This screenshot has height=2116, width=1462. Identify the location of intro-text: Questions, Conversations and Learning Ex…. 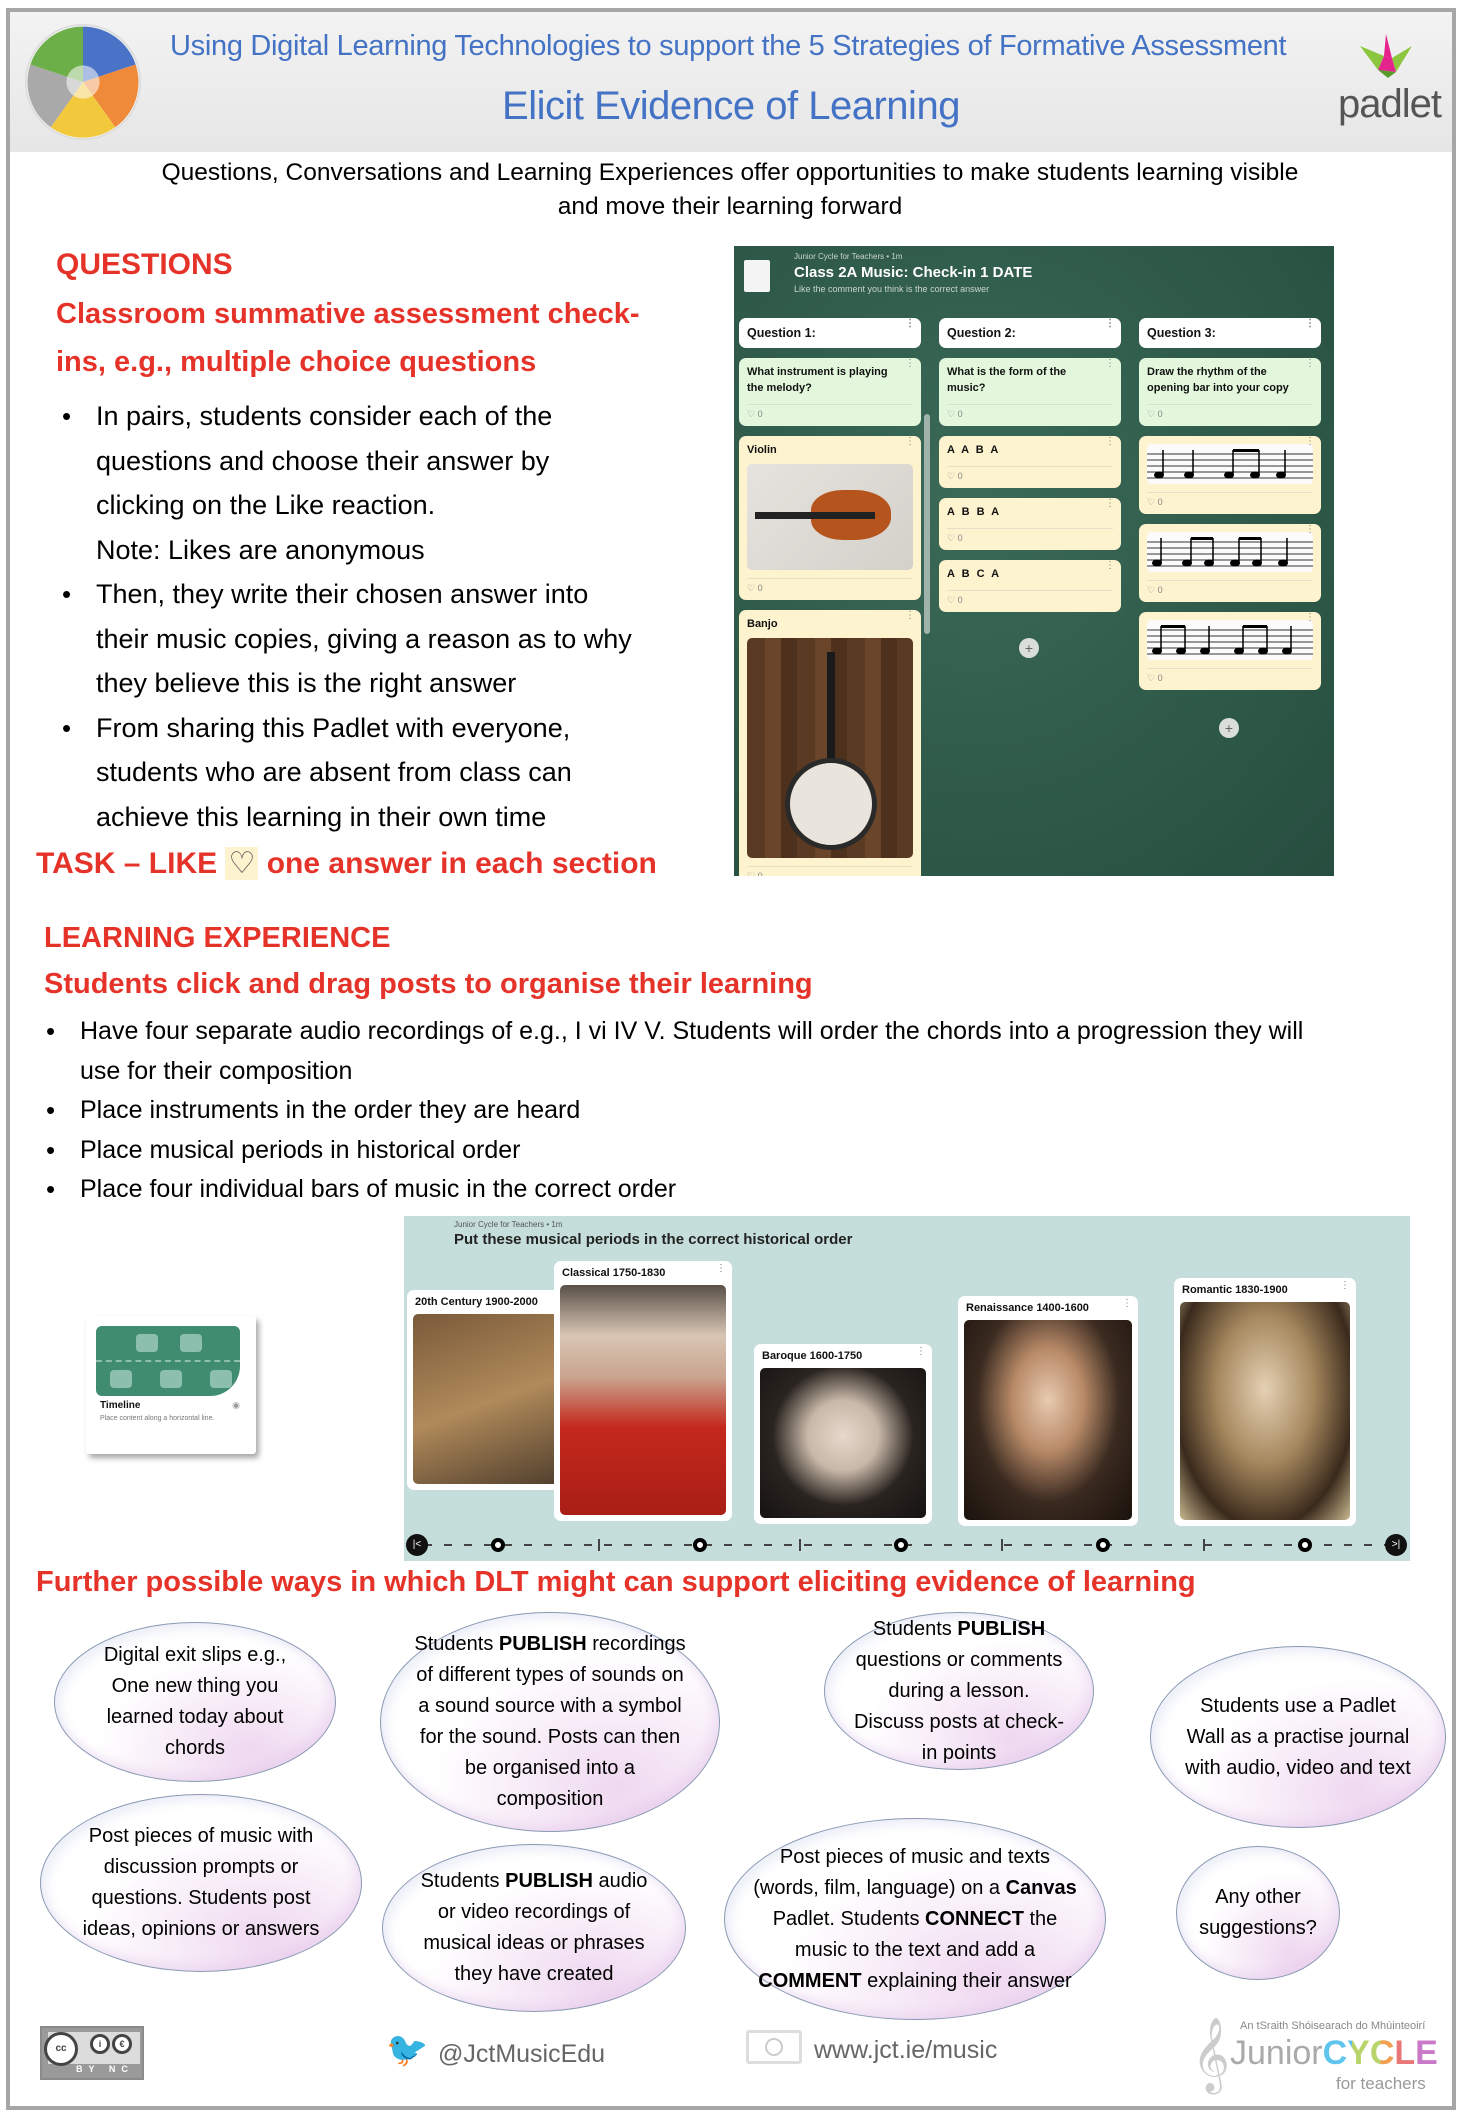
(730, 189).